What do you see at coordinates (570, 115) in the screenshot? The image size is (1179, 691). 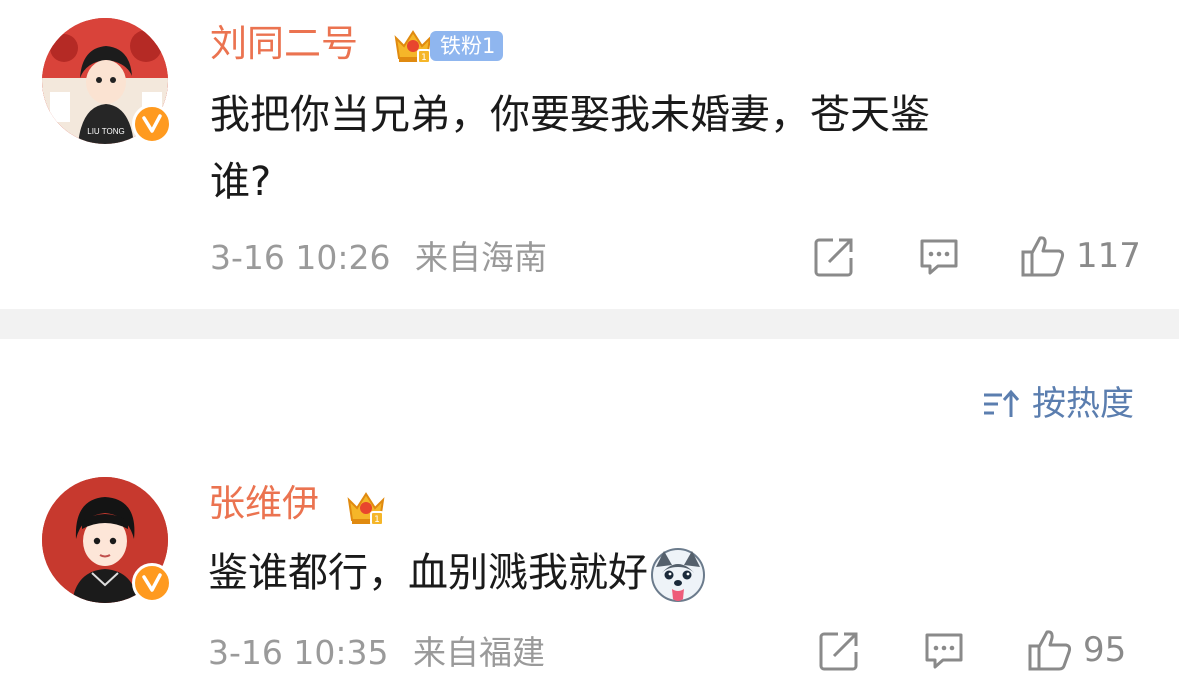 I see `comment-text-line-1: 我把你当兄弟，你要娶我未婚妻，苍天鉴` at bounding box center [570, 115].